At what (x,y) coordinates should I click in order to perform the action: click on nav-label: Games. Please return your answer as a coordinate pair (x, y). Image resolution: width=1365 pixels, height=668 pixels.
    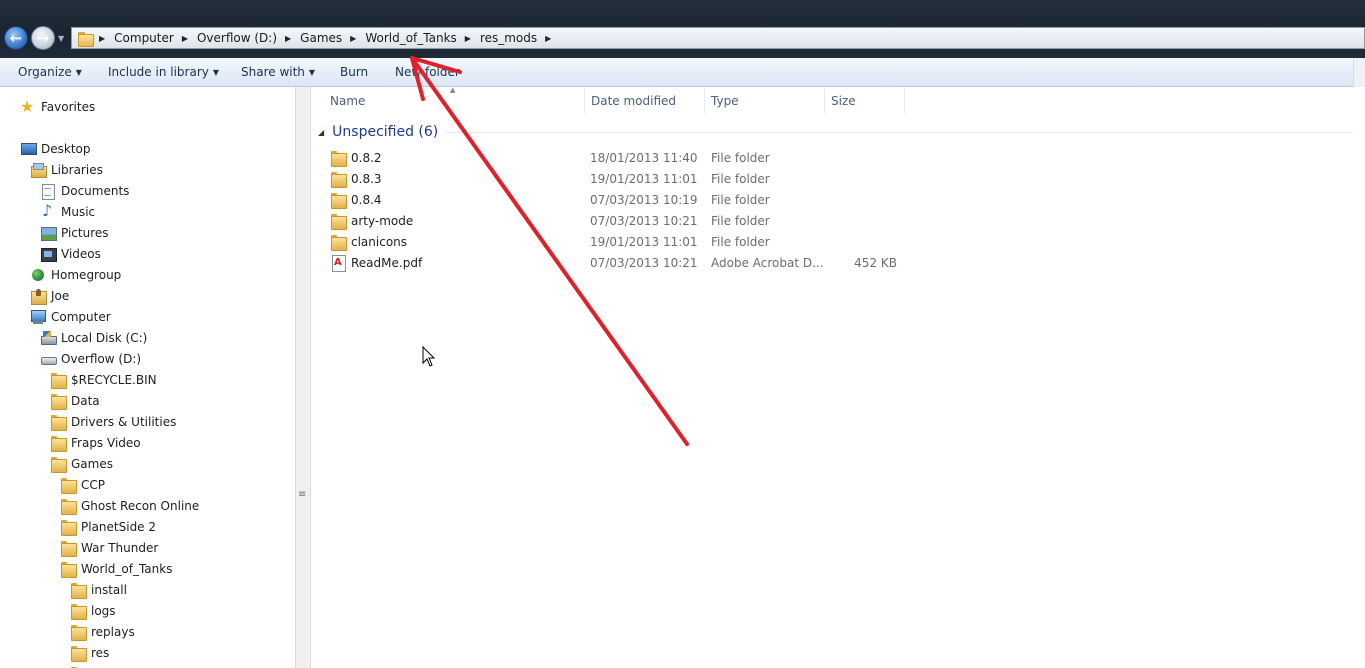
    Looking at the image, I should click on (92, 464).